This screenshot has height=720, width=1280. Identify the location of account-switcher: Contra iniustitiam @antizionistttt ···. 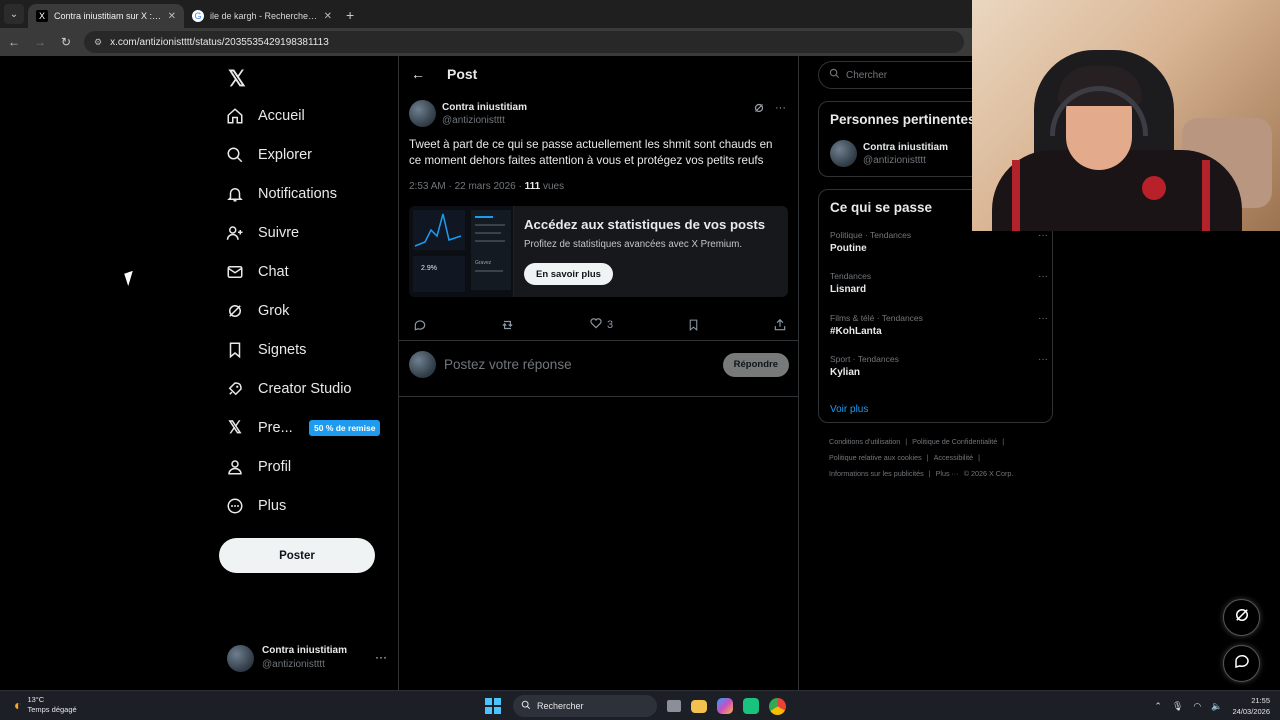
(307, 658).